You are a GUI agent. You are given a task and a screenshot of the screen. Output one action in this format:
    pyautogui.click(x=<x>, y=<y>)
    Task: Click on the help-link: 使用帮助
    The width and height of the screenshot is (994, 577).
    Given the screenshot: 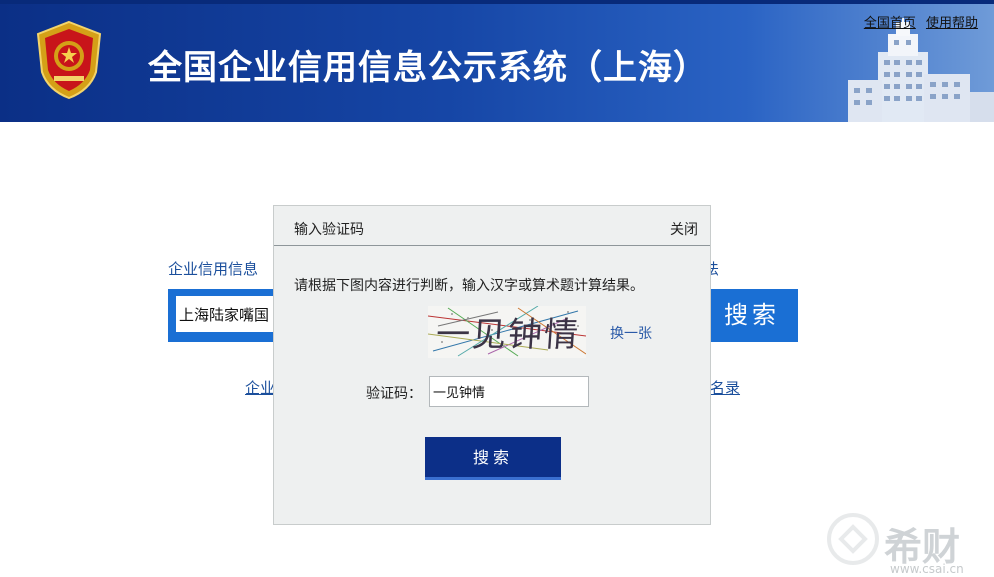 What is the action you would take?
    pyautogui.click(x=952, y=23)
    